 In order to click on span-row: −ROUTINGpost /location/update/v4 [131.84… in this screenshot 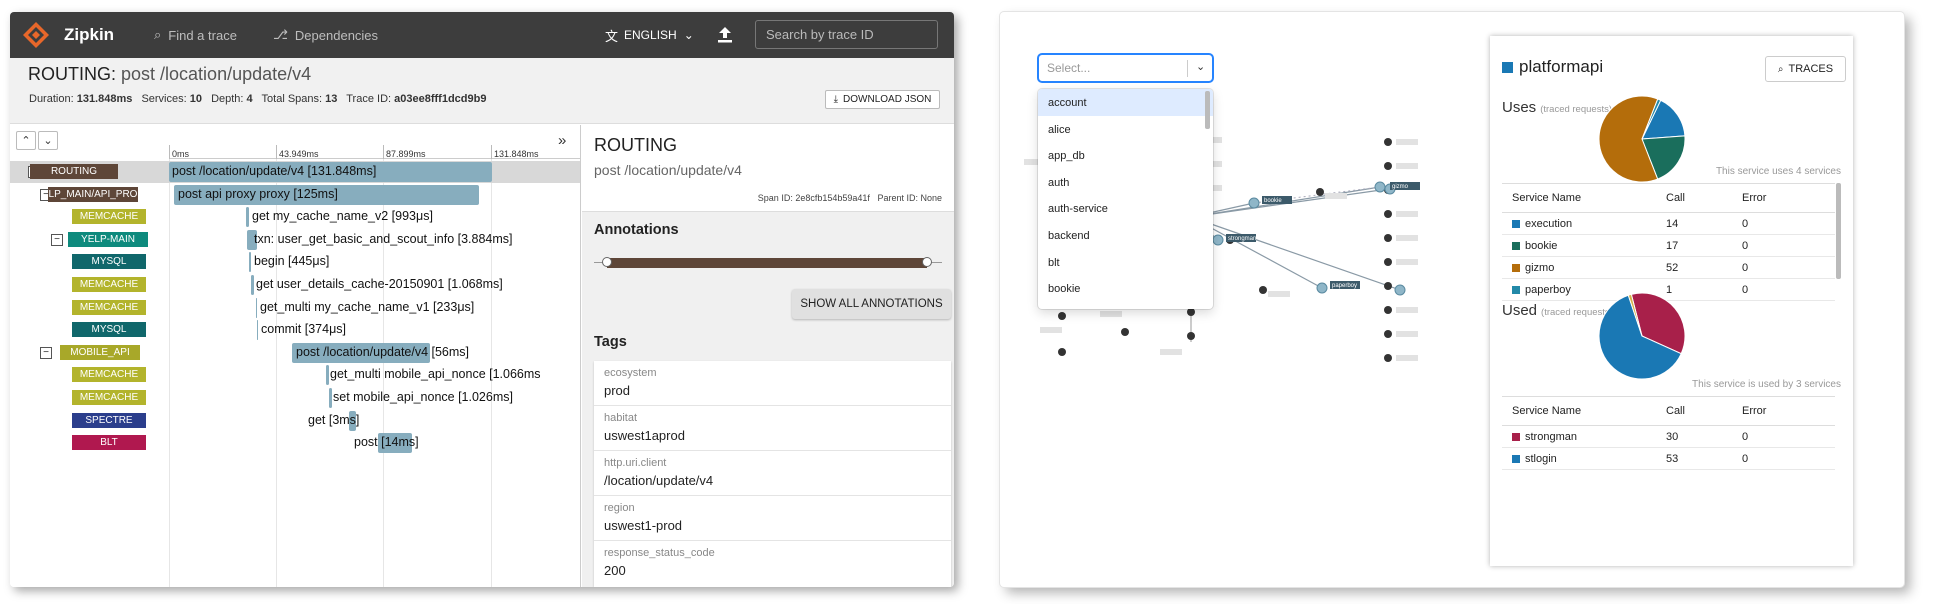, I will do `click(295, 172)`.